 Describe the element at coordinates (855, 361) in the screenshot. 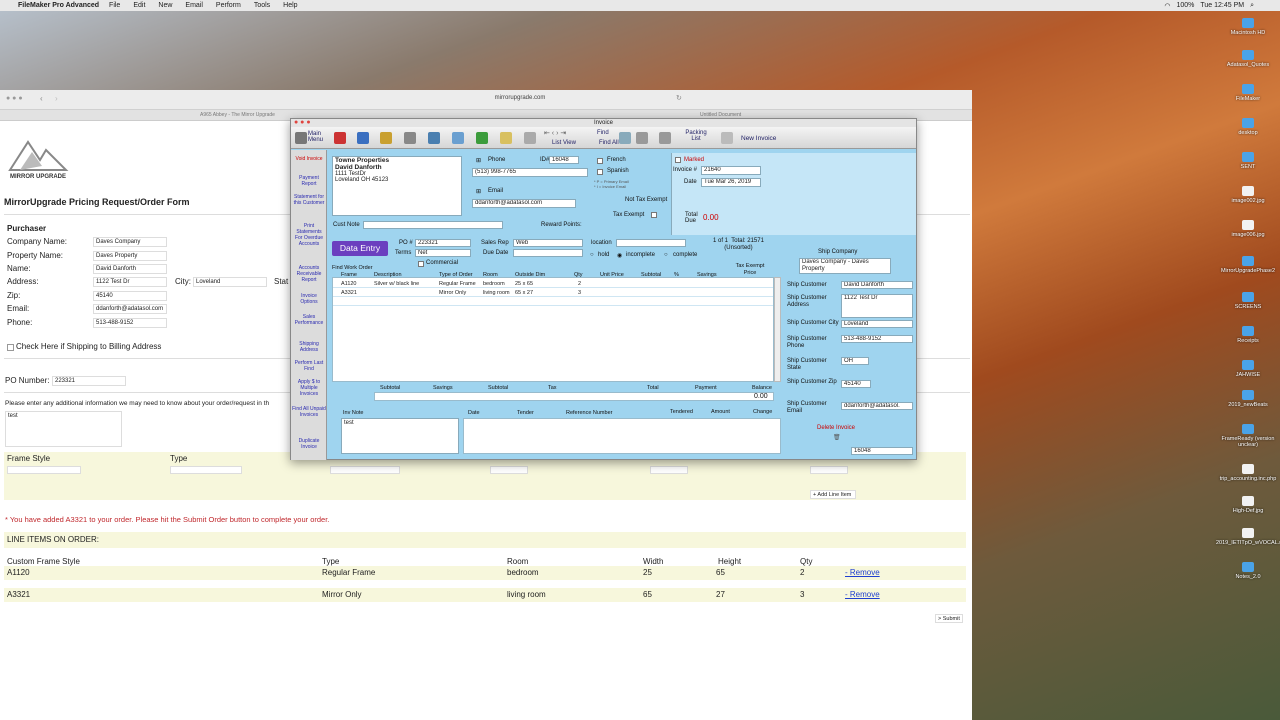

I see `ship-state-field: OH` at that location.